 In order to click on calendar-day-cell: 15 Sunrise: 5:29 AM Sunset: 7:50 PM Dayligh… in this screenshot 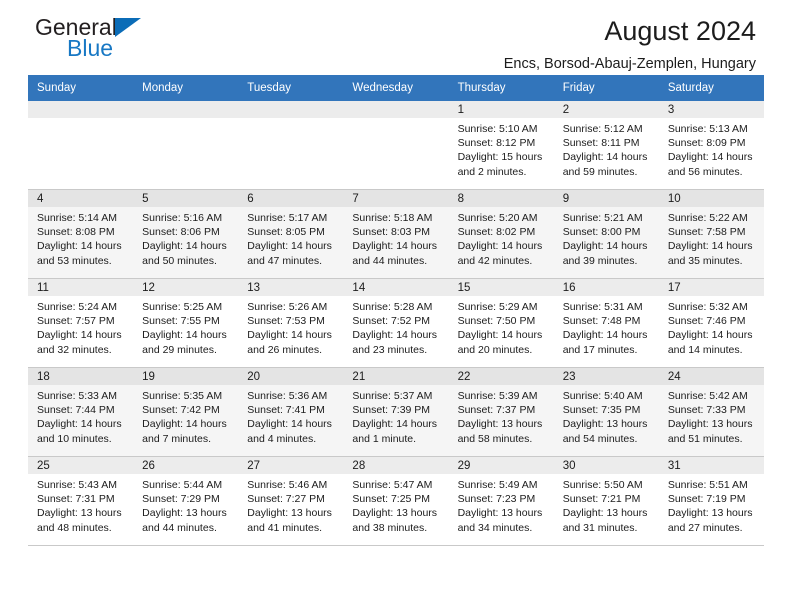, I will do `click(501, 323)`.